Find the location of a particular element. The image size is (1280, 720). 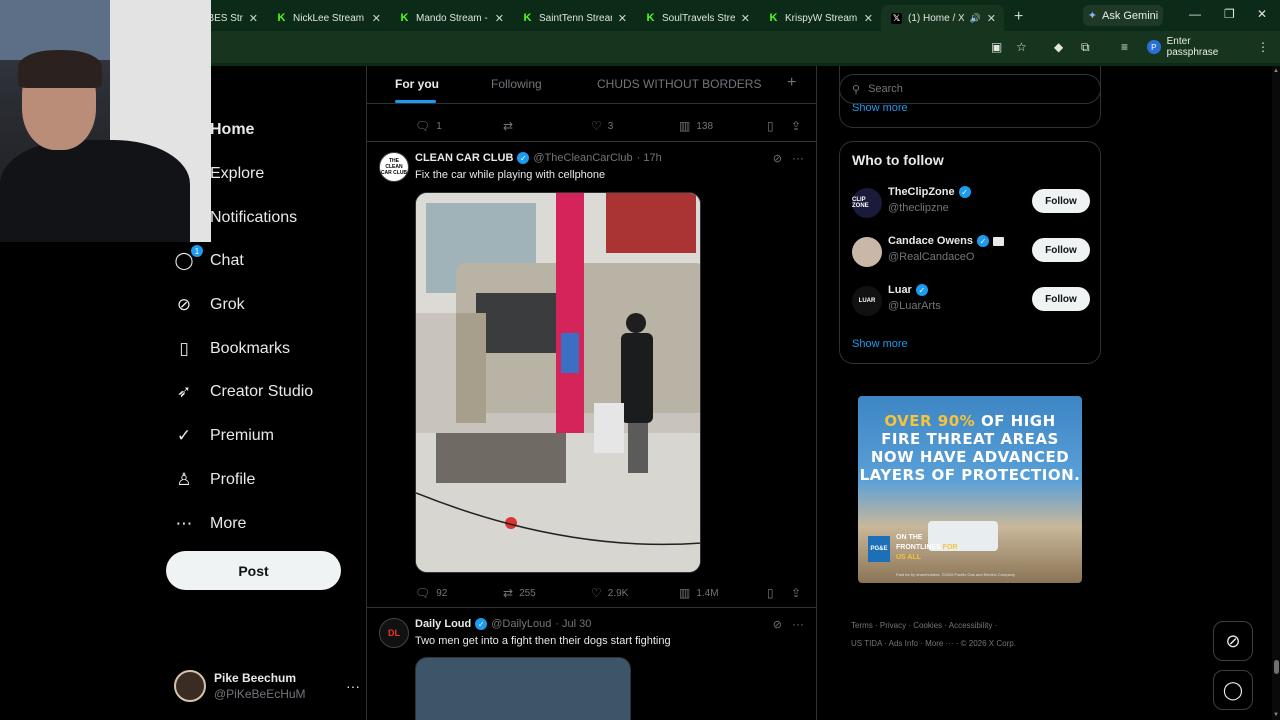

restore-icon: ❐ is located at coordinates (1229, 14).